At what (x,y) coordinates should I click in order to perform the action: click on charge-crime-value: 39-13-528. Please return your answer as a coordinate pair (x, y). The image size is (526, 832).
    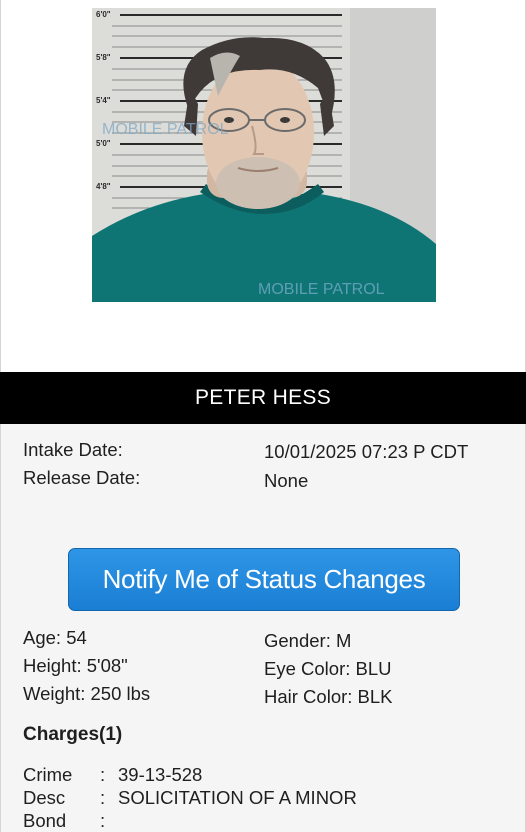
    Looking at the image, I should click on (160, 774).